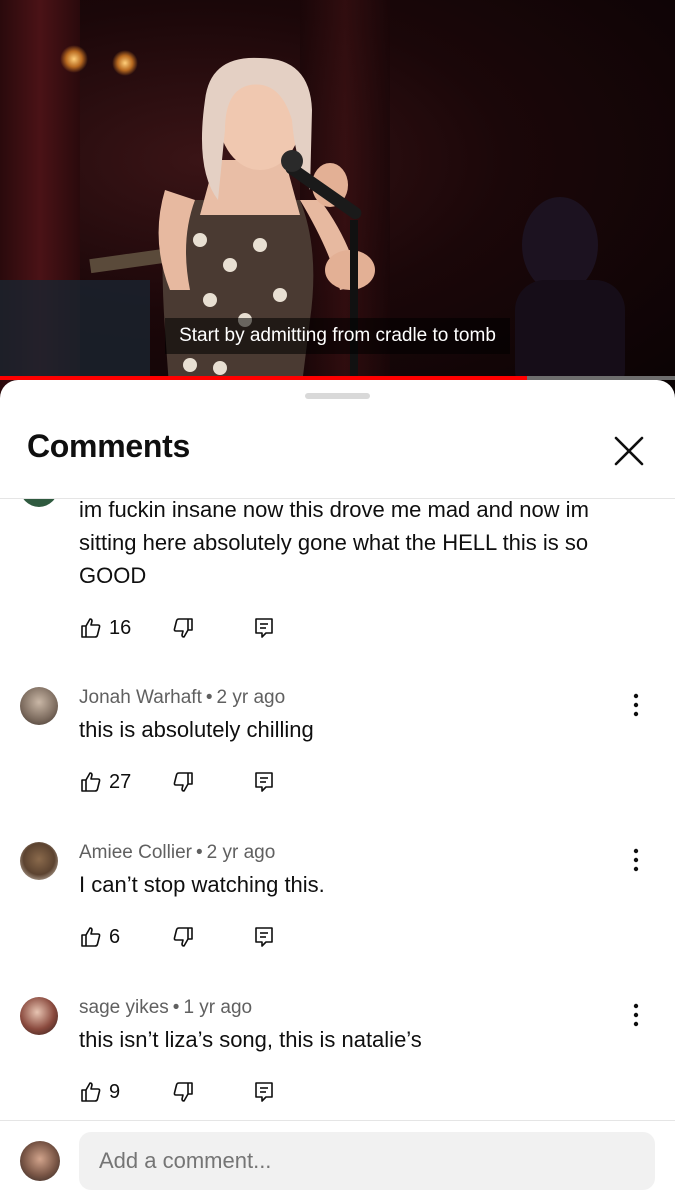 The width and height of the screenshot is (675, 1200). I want to click on comment-age: 1 yr ago, so click(218, 1007).